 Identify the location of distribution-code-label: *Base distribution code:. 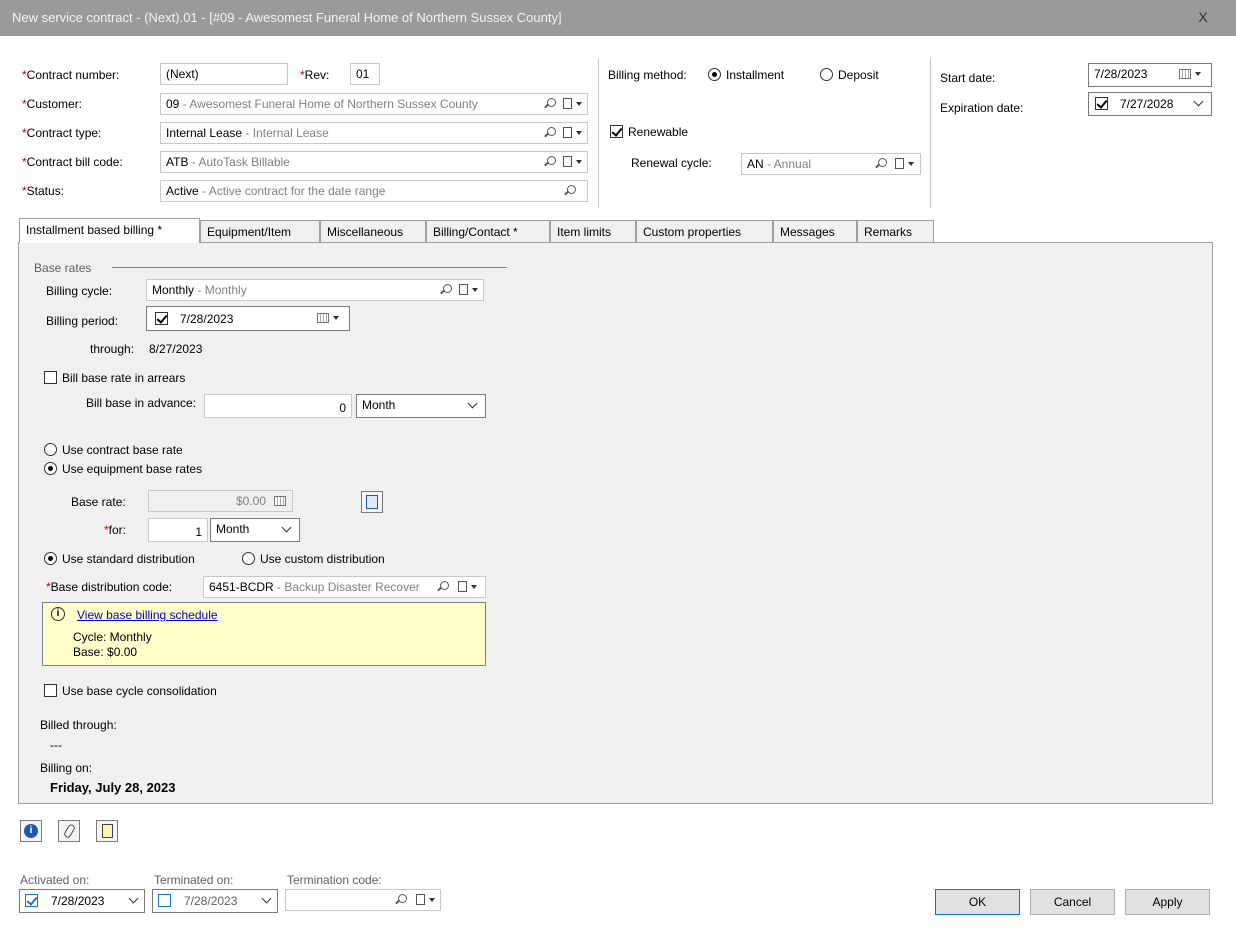
(109, 587).